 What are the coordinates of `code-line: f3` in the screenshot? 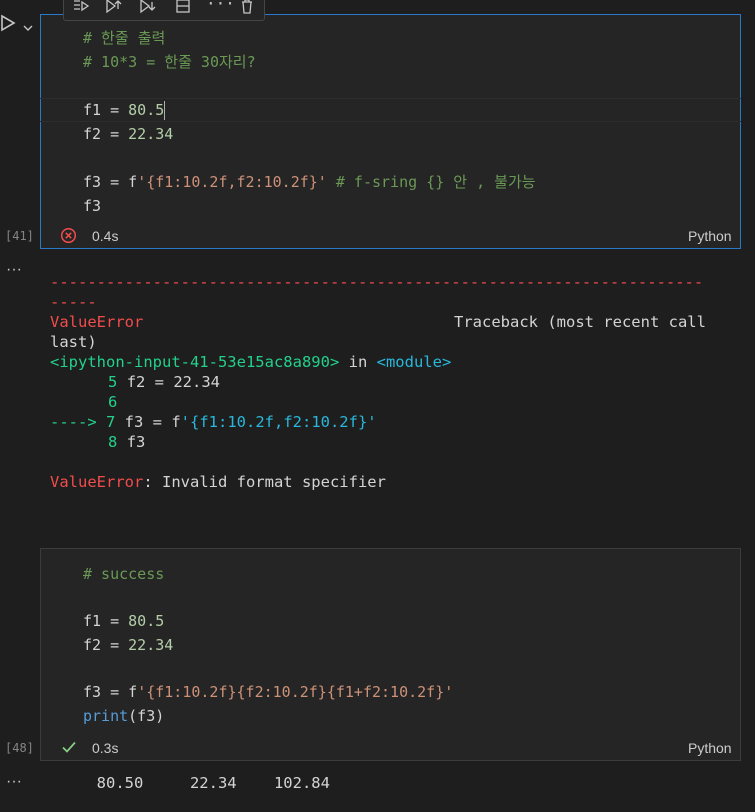 It's located at (92, 206).